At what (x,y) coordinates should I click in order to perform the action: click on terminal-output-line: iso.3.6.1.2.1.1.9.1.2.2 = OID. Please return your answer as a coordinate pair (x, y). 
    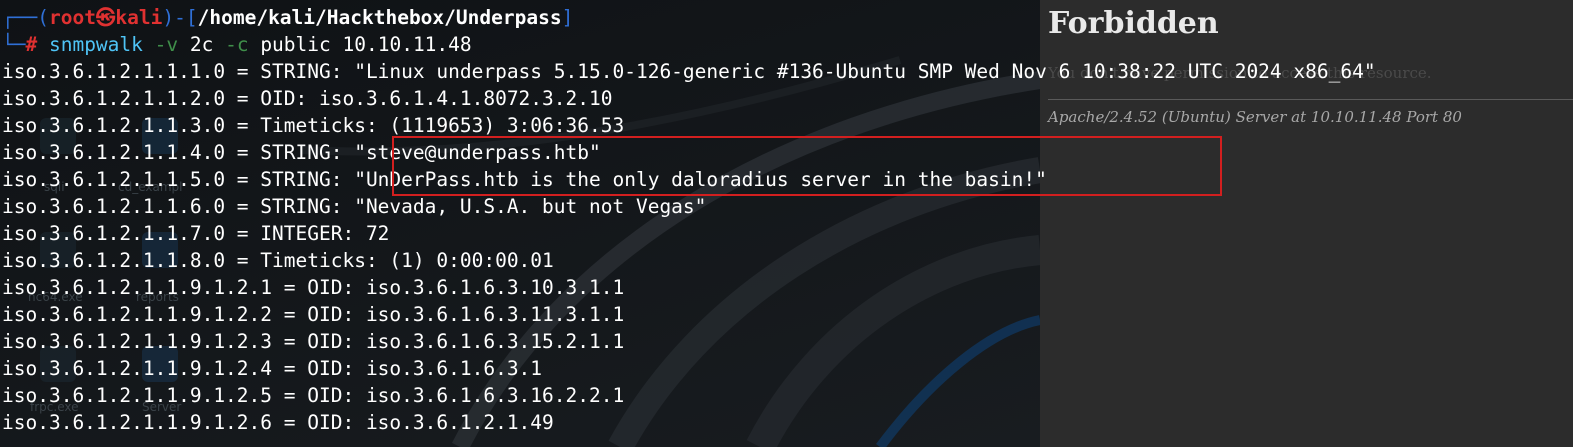
    Looking at the image, I should click on (313, 314).